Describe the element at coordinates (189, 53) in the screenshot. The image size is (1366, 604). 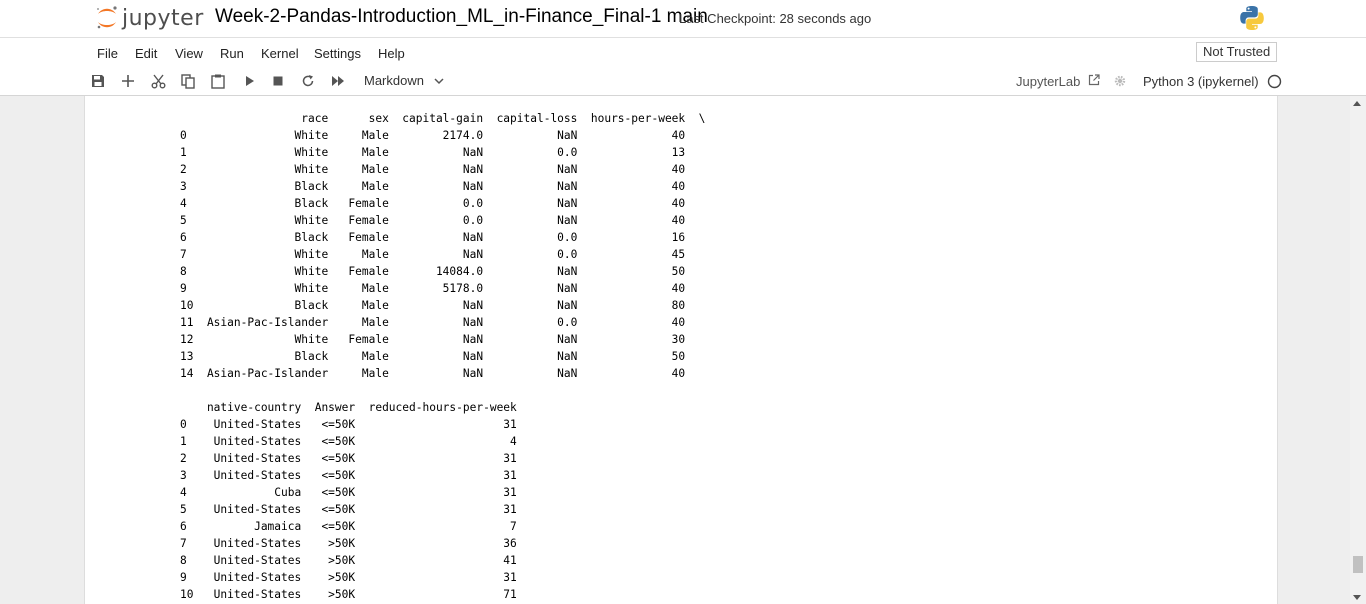
I see `menu-view: View` at that location.